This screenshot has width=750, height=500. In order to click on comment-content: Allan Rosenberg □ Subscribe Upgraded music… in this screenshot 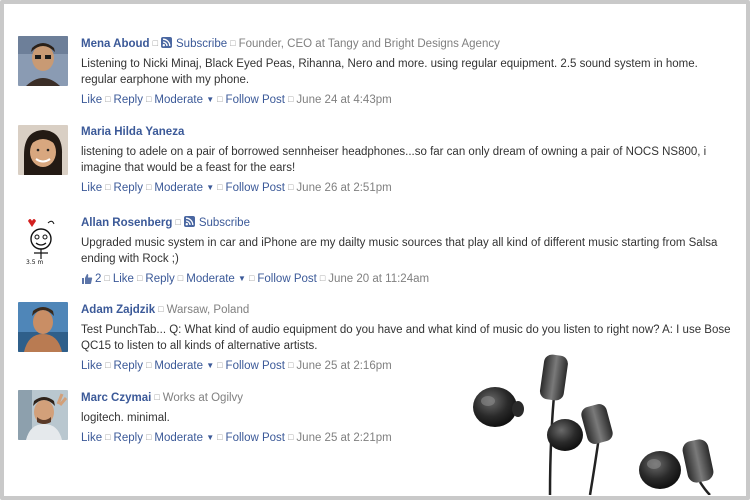, I will do `click(406, 252)`.